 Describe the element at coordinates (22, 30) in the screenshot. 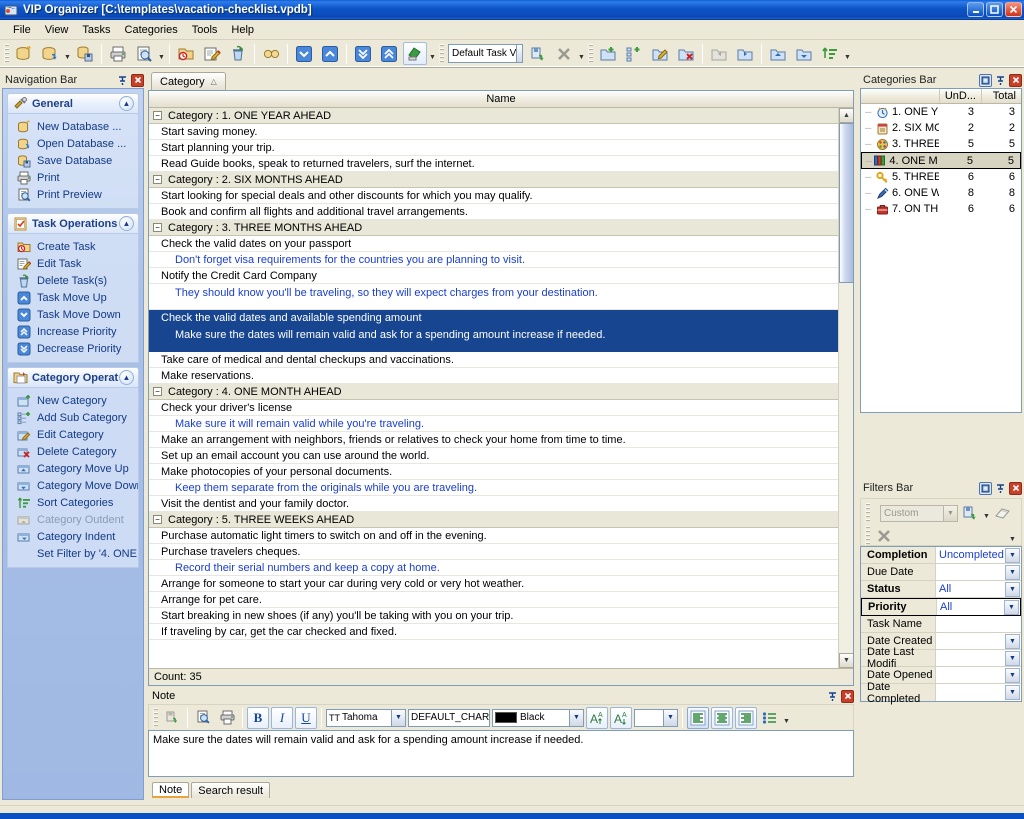

I see `menu-item-file: File` at that location.